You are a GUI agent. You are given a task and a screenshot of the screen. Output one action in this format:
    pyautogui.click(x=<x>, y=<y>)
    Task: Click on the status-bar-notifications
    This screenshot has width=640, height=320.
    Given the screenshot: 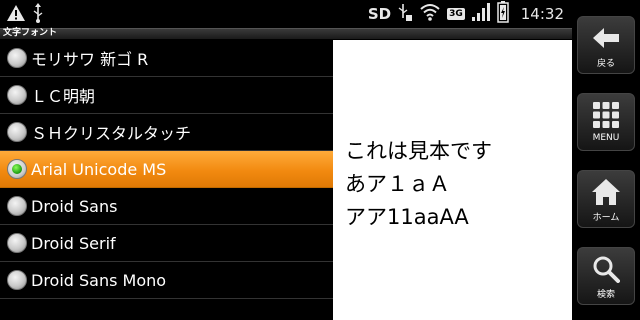 What is the action you would take?
    pyautogui.click(x=25, y=15)
    